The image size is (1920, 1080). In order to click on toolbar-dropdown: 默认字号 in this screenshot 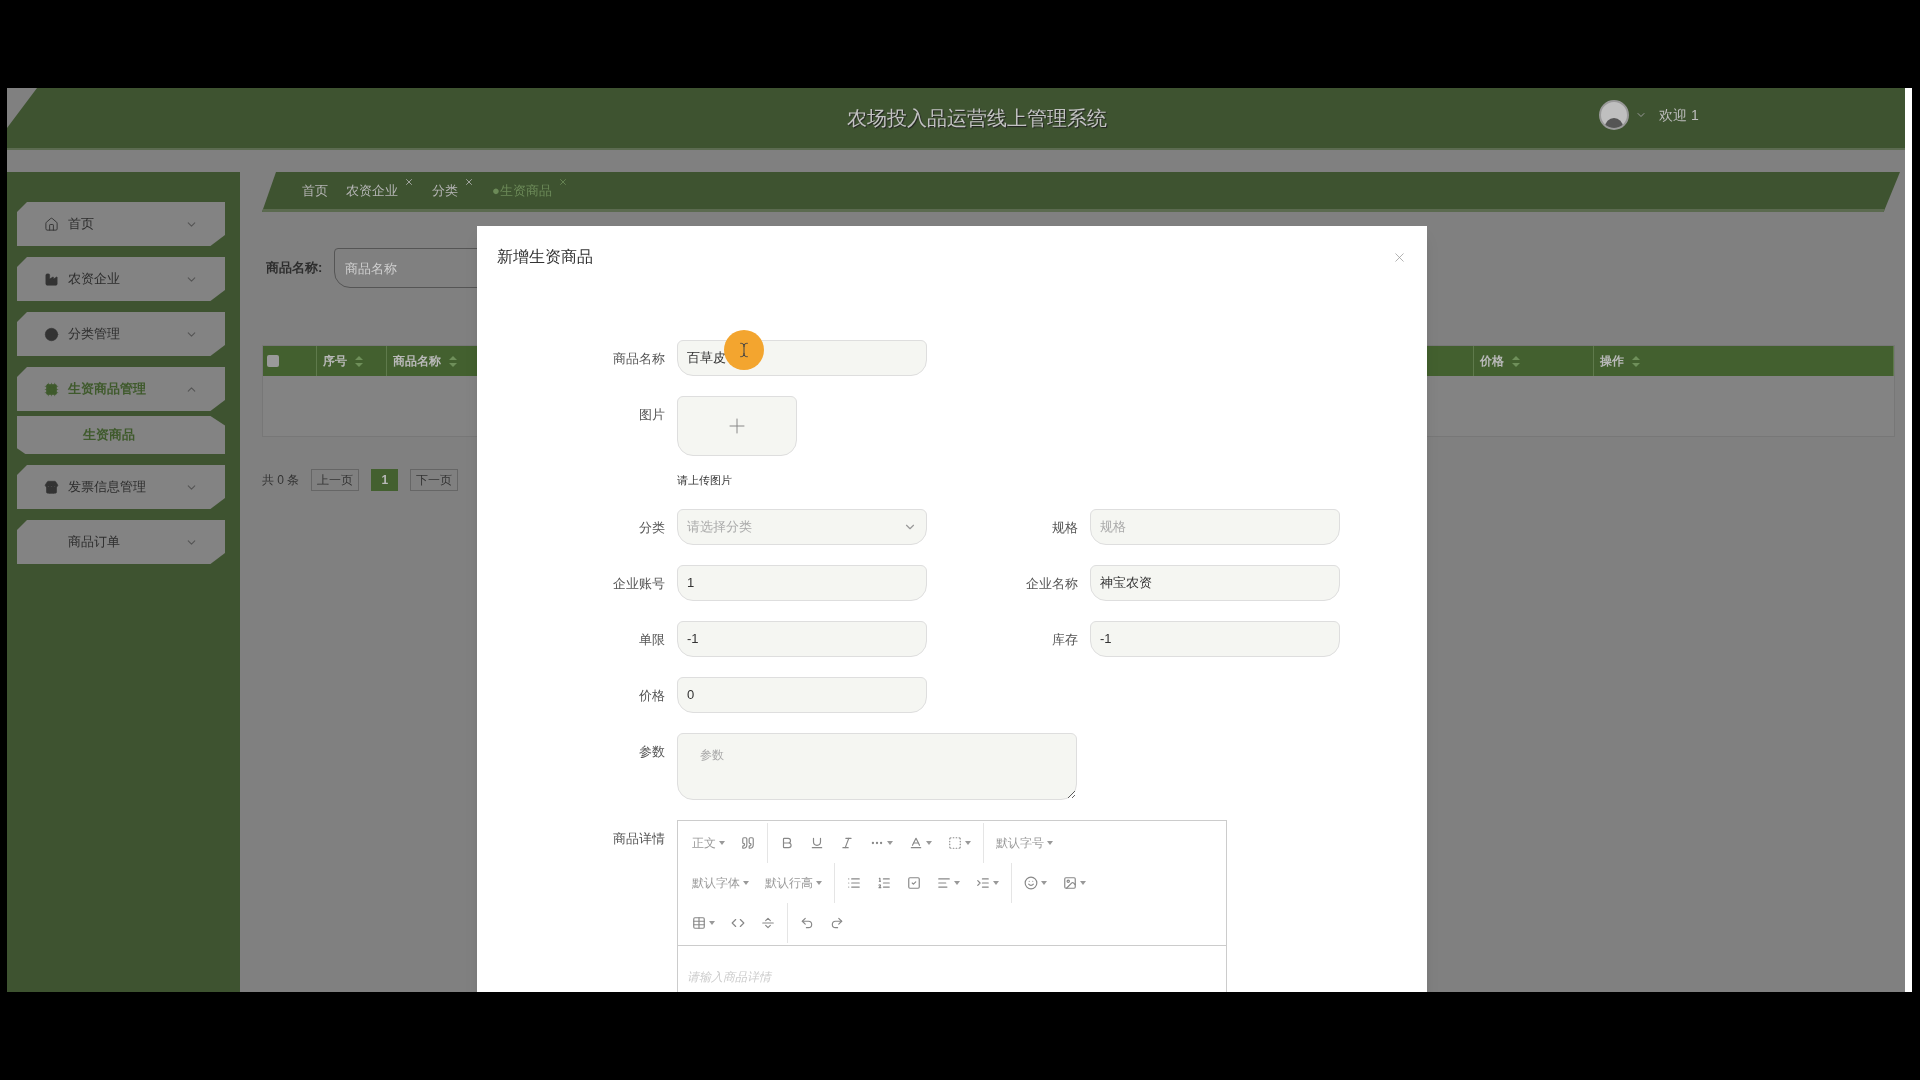, I will do `click(1024, 842)`.